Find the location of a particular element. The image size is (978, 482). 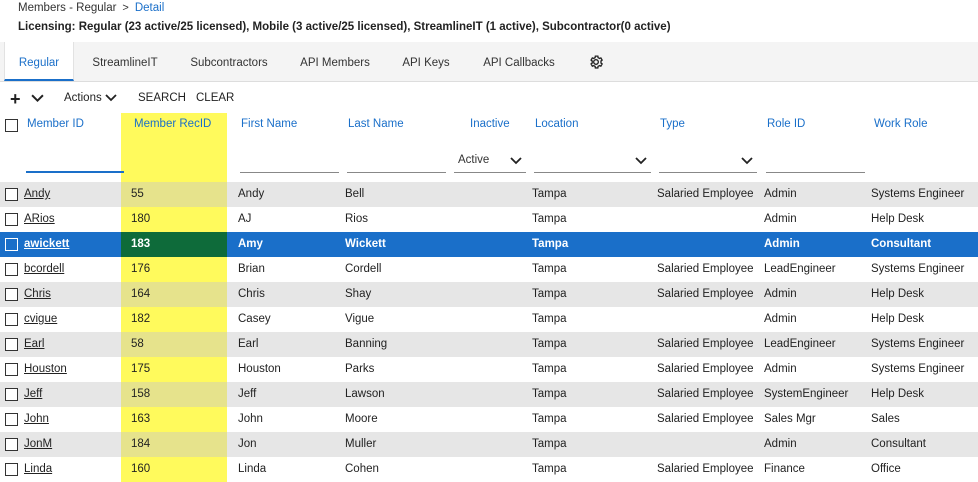

cell-last-name: Banning is located at coordinates (366, 344).